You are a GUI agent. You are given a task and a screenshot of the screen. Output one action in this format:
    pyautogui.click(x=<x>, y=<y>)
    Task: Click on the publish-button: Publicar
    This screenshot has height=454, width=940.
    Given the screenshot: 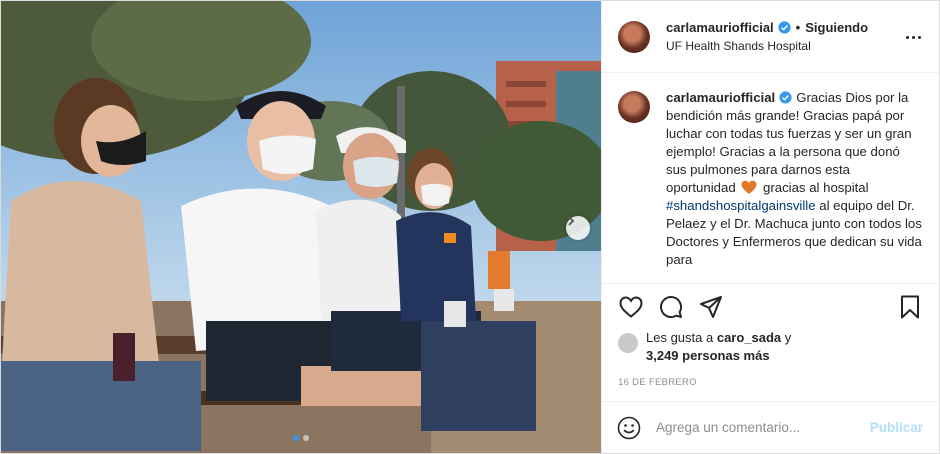 What is the action you would take?
    pyautogui.click(x=896, y=427)
    